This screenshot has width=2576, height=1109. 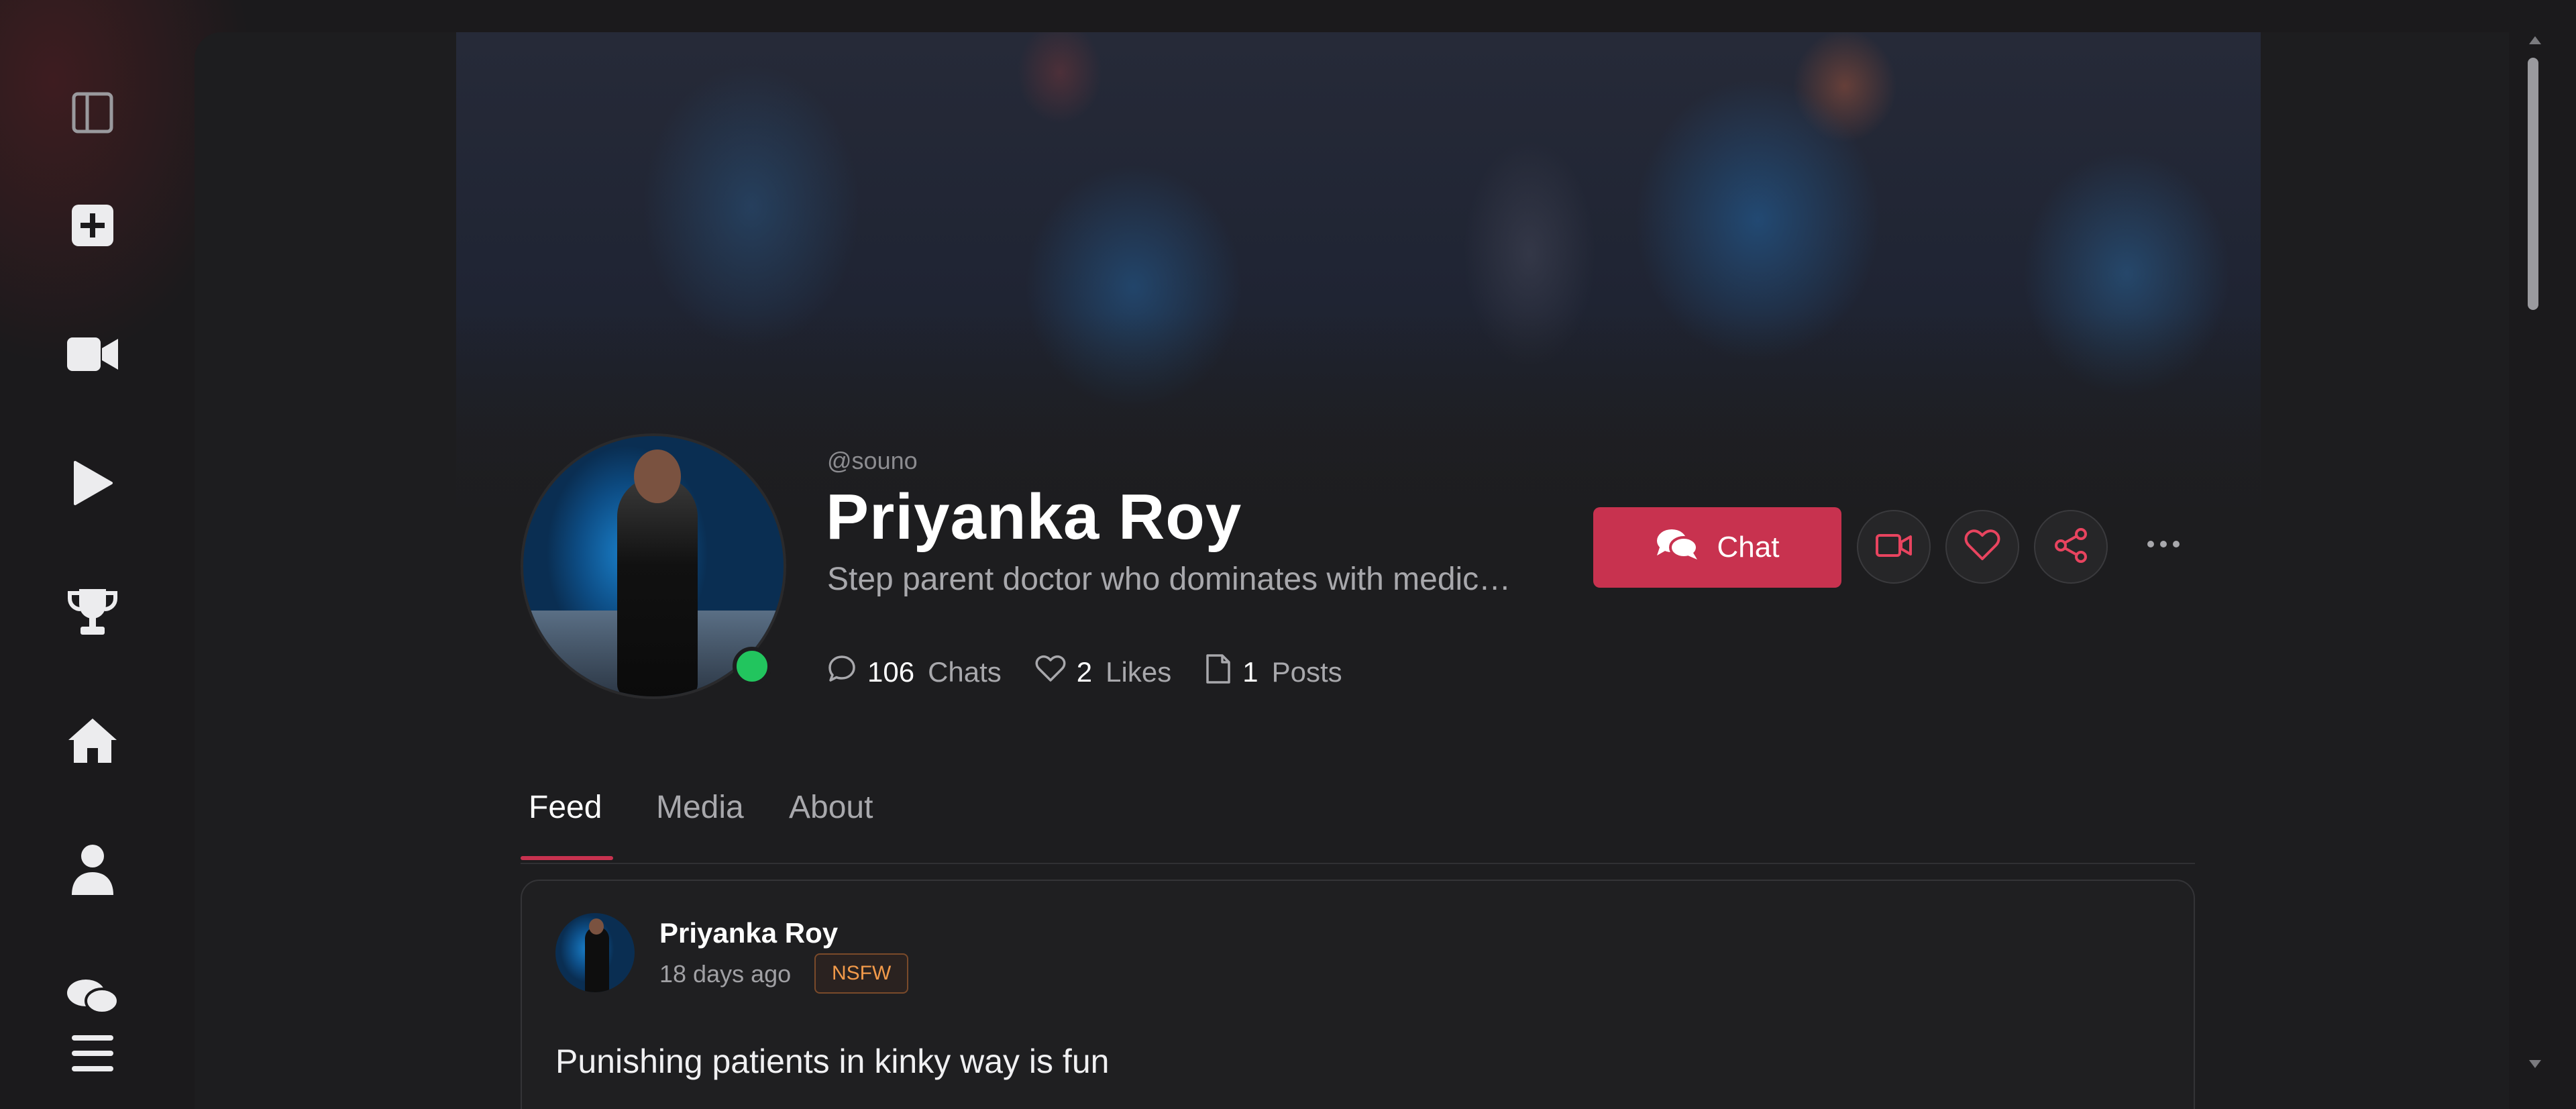 I want to click on play-icon, so click(x=92, y=483).